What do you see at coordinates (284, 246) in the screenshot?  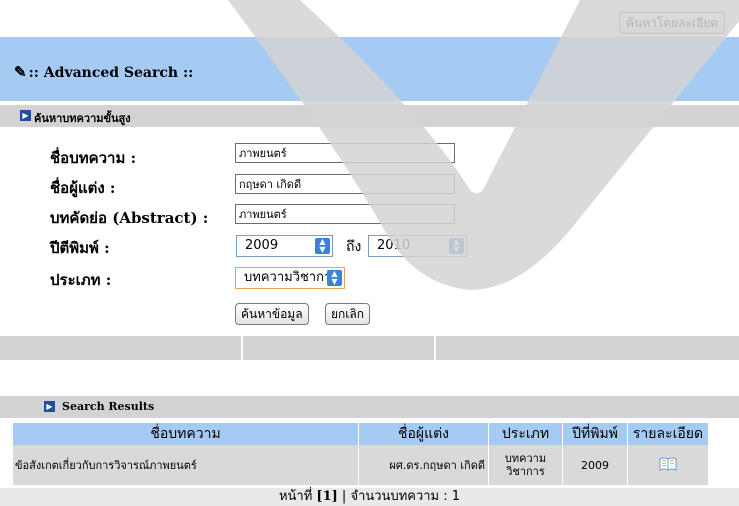 I see `year-from-select: 2009 ▲ ▼` at bounding box center [284, 246].